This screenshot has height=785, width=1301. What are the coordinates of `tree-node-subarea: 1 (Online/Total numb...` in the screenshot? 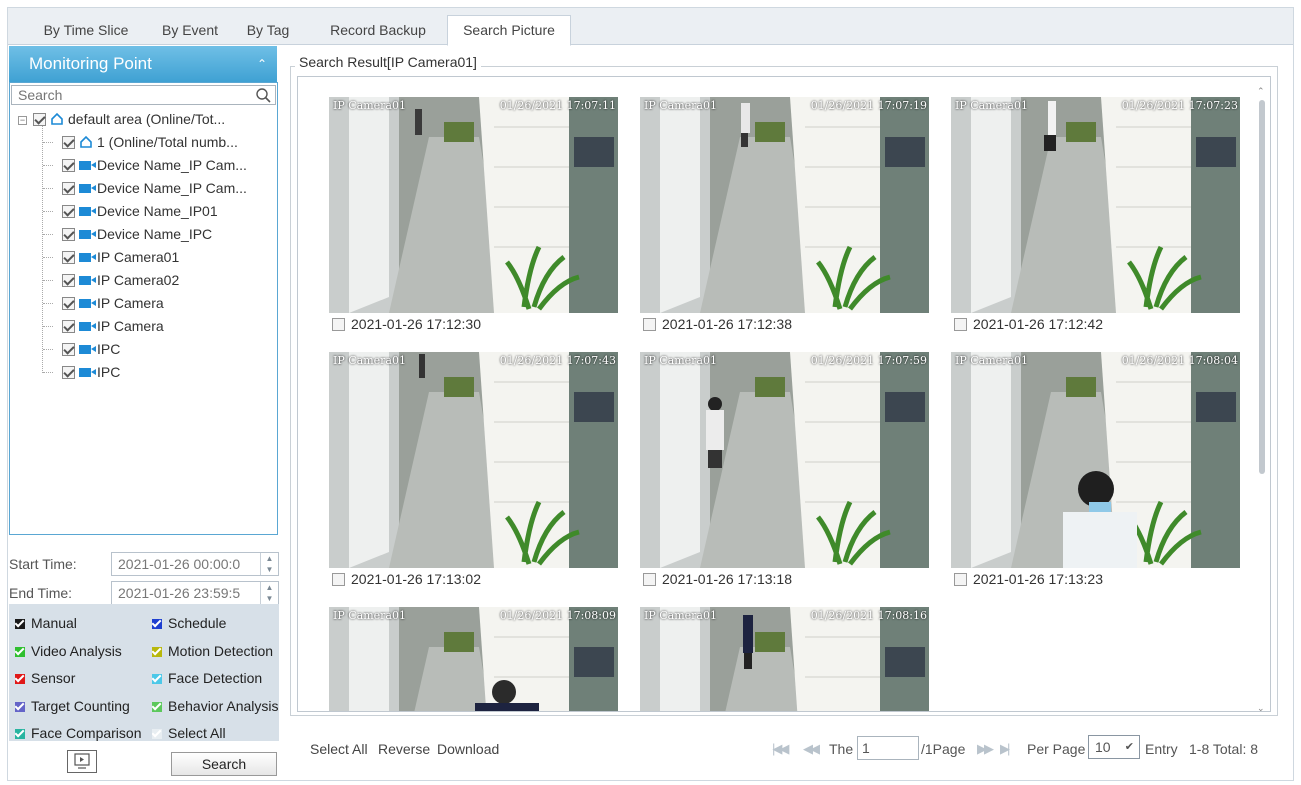 It's located at (150, 142).